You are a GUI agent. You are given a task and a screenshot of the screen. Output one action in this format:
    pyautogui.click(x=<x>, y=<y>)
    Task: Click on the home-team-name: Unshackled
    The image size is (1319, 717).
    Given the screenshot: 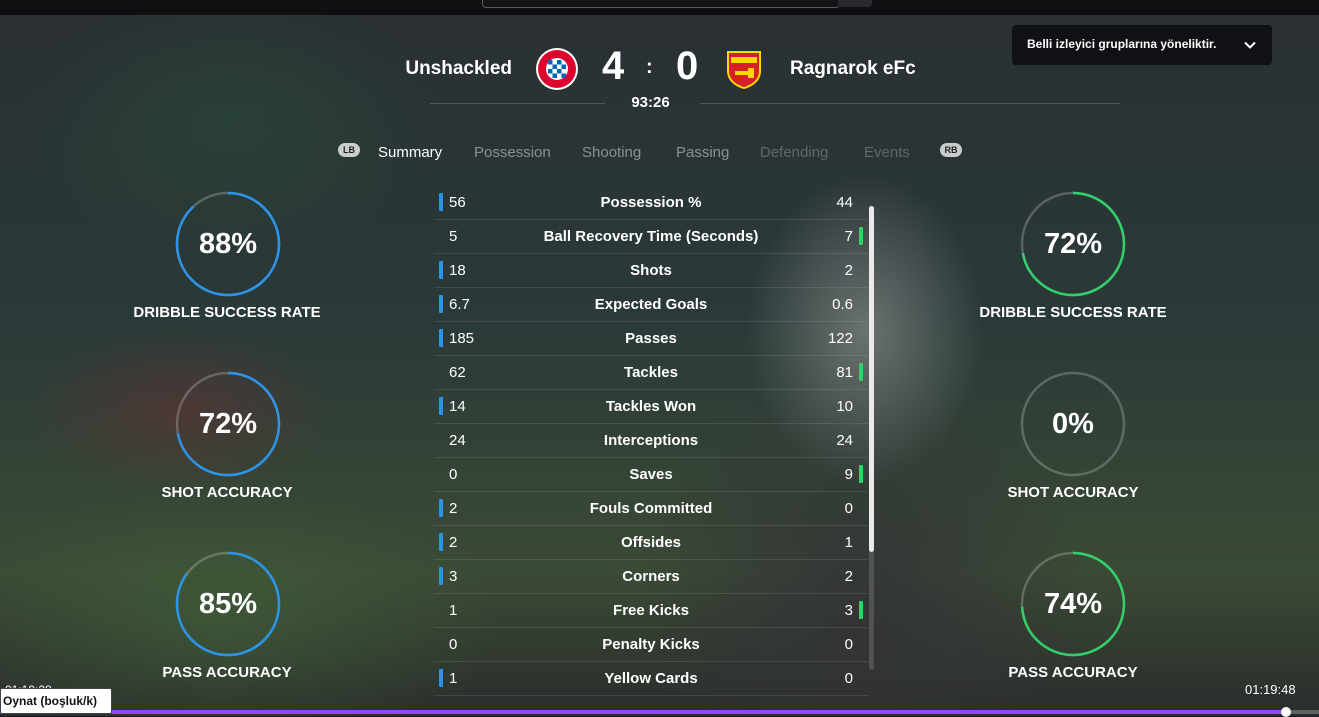 What is the action you would take?
    pyautogui.click(x=458, y=68)
    